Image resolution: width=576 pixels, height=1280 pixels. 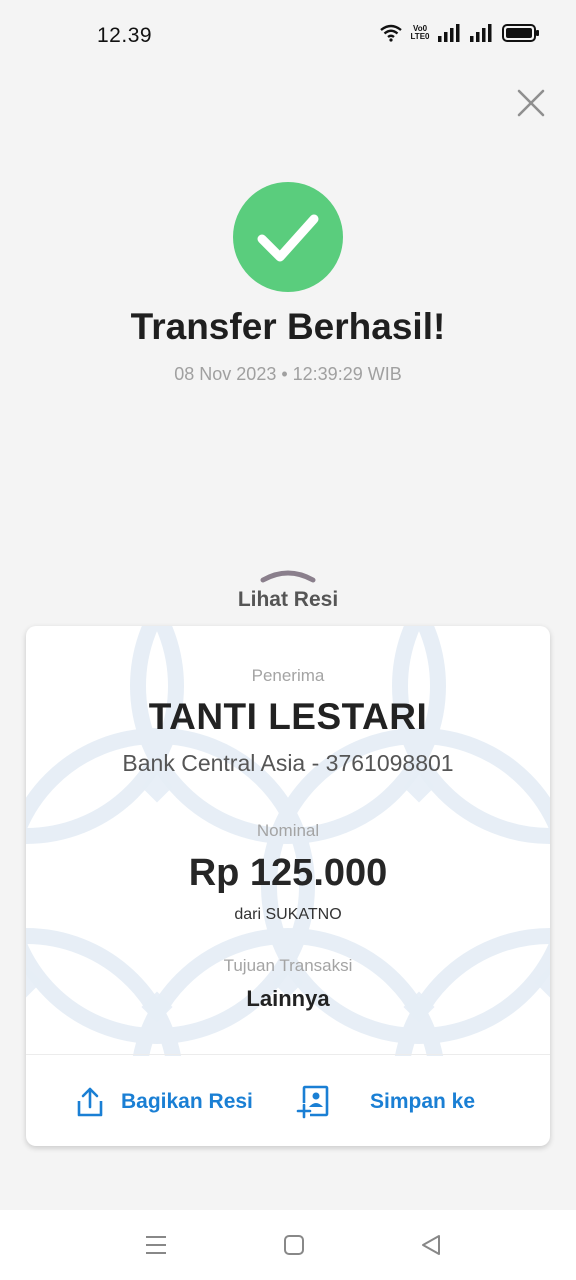 What do you see at coordinates (125, 35) in the screenshot?
I see `status-time: 12.39` at bounding box center [125, 35].